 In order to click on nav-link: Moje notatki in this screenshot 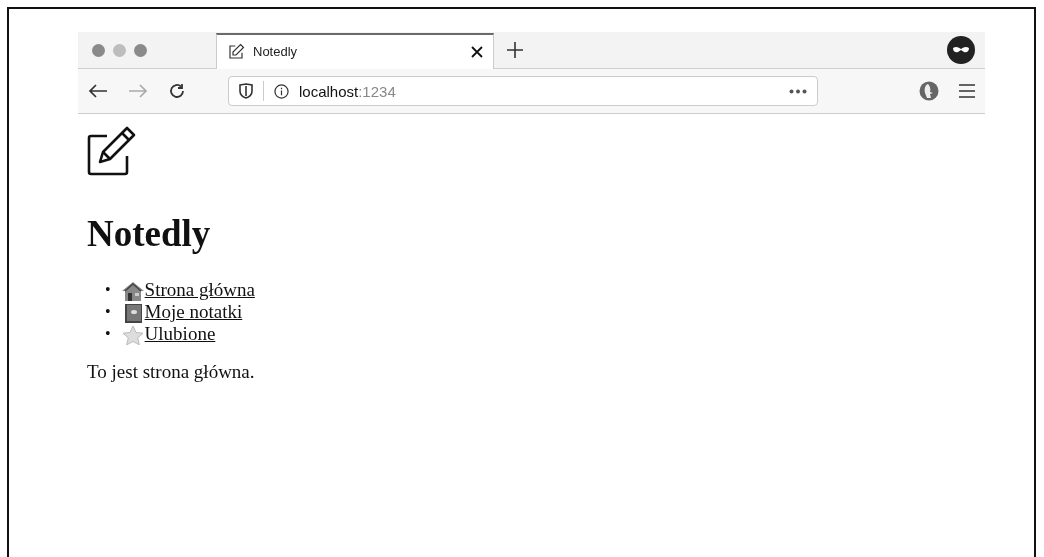, I will do `click(181, 312)`.